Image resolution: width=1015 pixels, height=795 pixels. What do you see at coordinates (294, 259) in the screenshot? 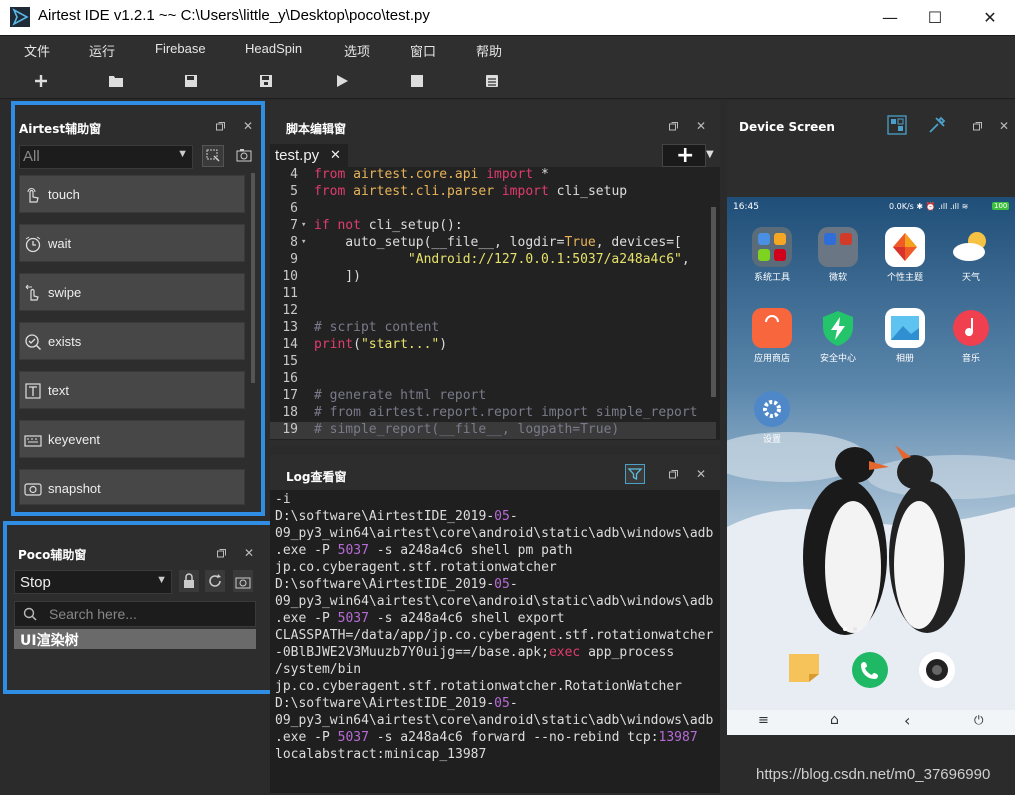
I see `line-number: 9` at bounding box center [294, 259].